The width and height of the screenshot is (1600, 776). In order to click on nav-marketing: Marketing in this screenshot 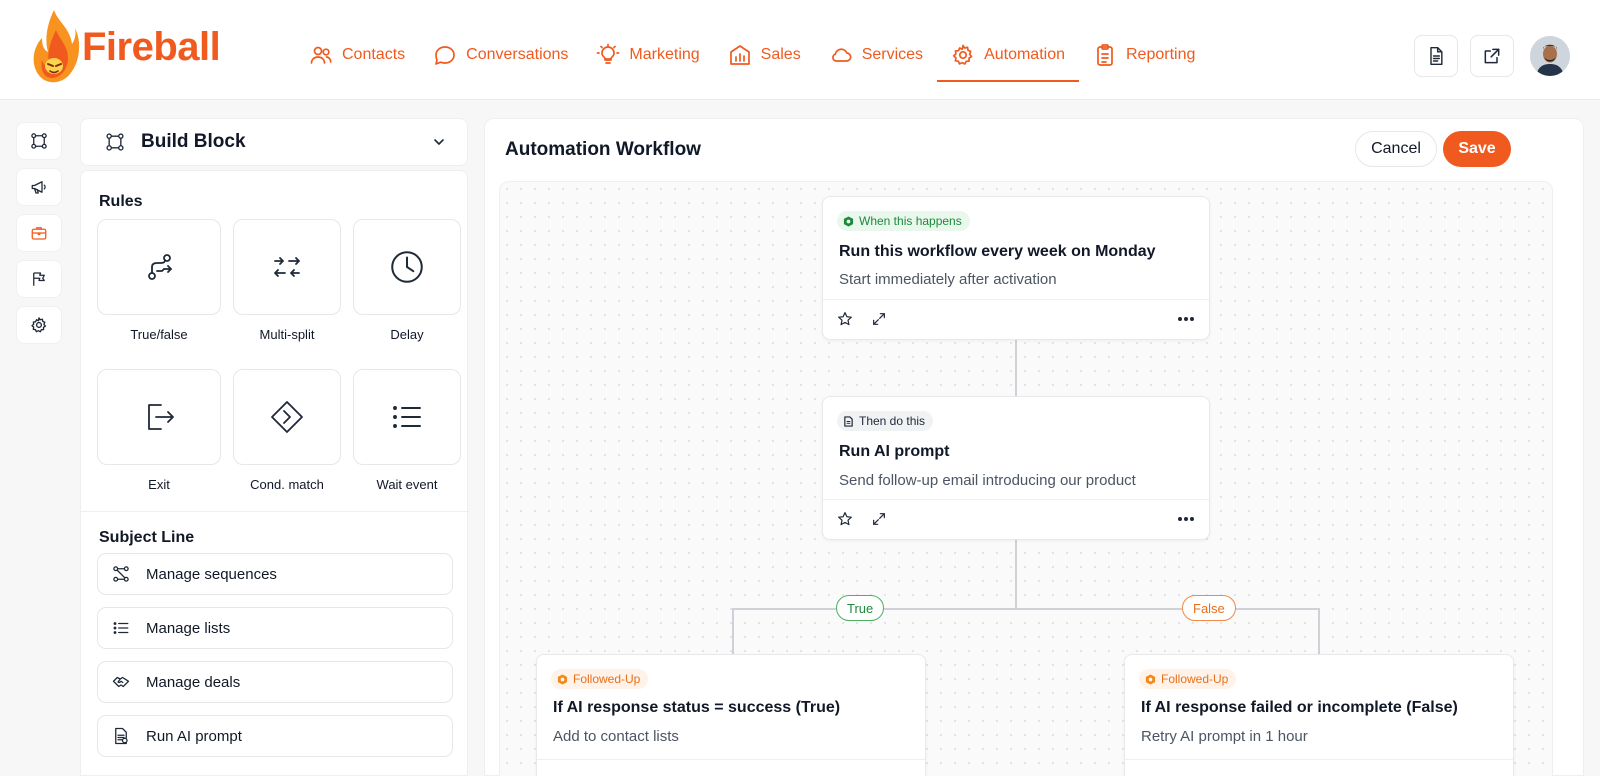, I will do `click(647, 56)`.